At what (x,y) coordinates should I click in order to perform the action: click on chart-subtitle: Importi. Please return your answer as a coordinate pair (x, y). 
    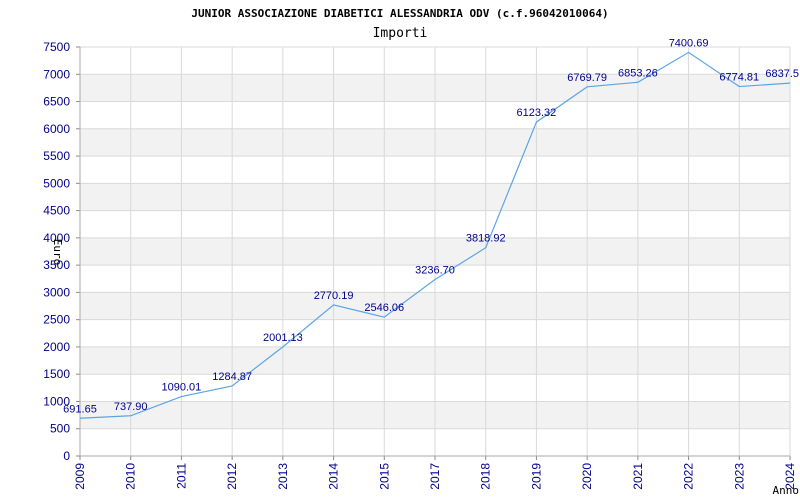
    Looking at the image, I should click on (400, 33).